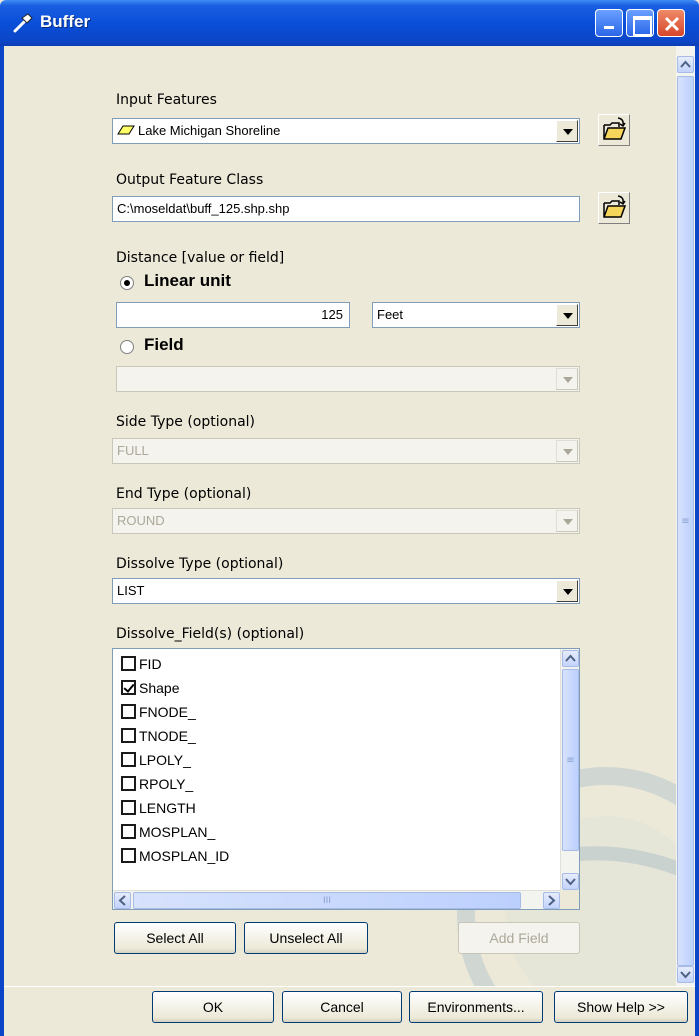 This screenshot has width=699, height=1036. What do you see at coordinates (346, 131) in the screenshot?
I see `input-features-dropdown: Lake Michigan Shoreline` at bounding box center [346, 131].